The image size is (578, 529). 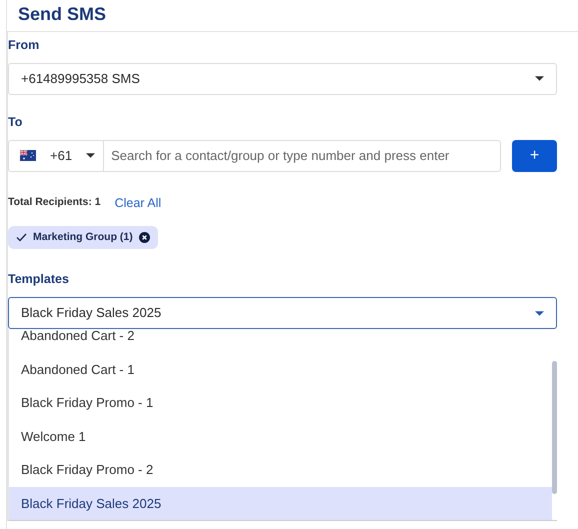 What do you see at coordinates (54, 202) in the screenshot?
I see `recipients-count: Total Recipients: 1` at bounding box center [54, 202].